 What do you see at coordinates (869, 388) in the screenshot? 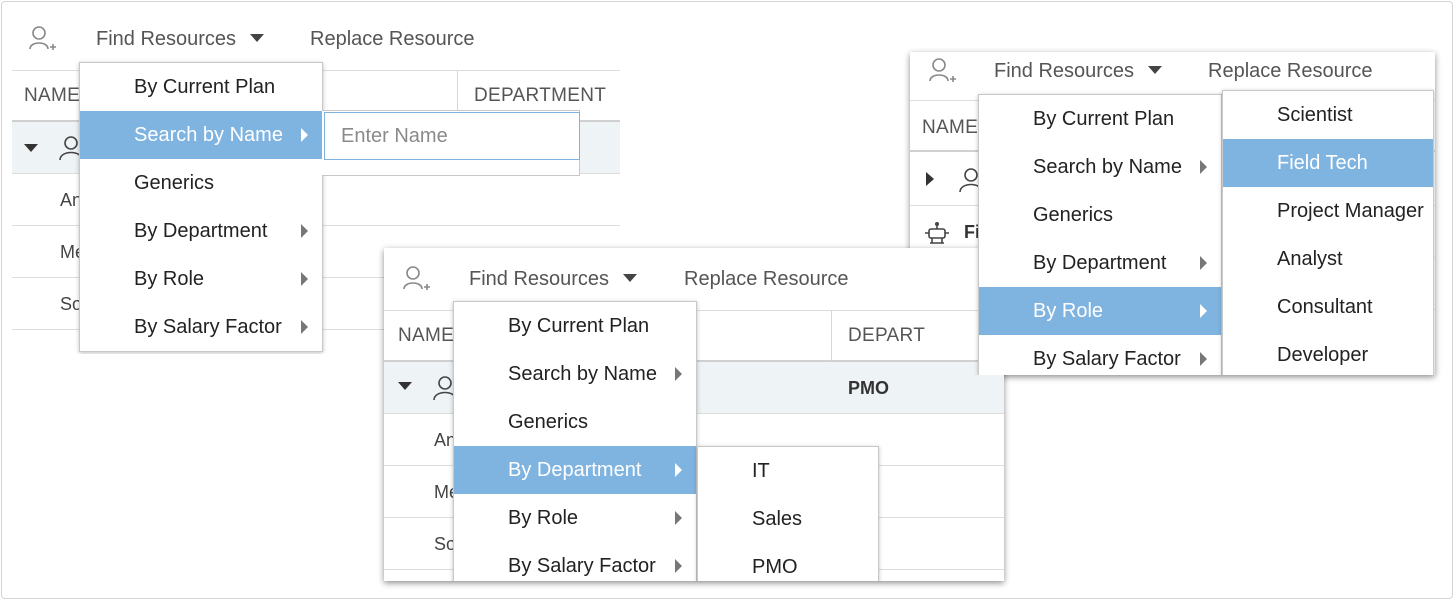
I see `department-cell: PMO` at bounding box center [869, 388].